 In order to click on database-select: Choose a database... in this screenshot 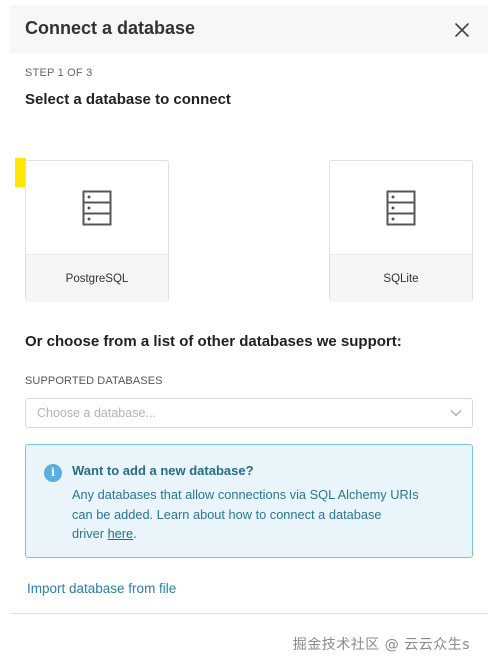, I will do `click(249, 413)`.